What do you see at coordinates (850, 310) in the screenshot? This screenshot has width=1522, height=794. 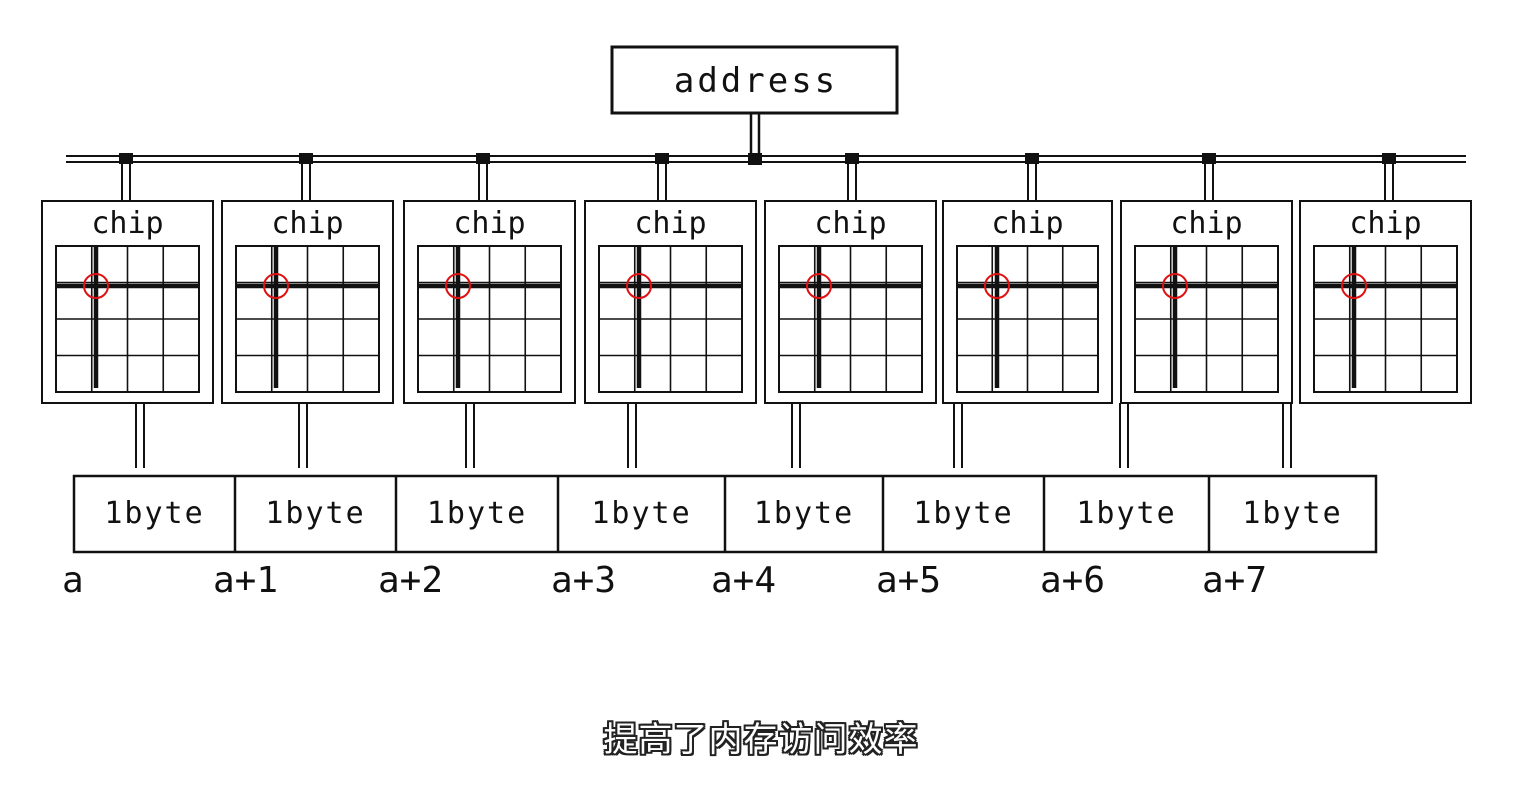 I see `chip-5: chip` at bounding box center [850, 310].